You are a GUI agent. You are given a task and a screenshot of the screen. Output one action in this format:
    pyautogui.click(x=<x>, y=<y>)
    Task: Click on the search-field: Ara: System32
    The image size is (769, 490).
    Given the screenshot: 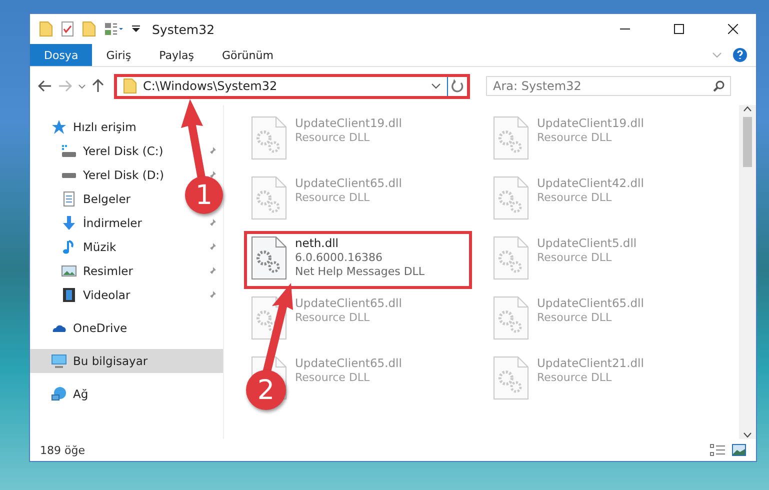 What is the action you would take?
    pyautogui.click(x=608, y=86)
    